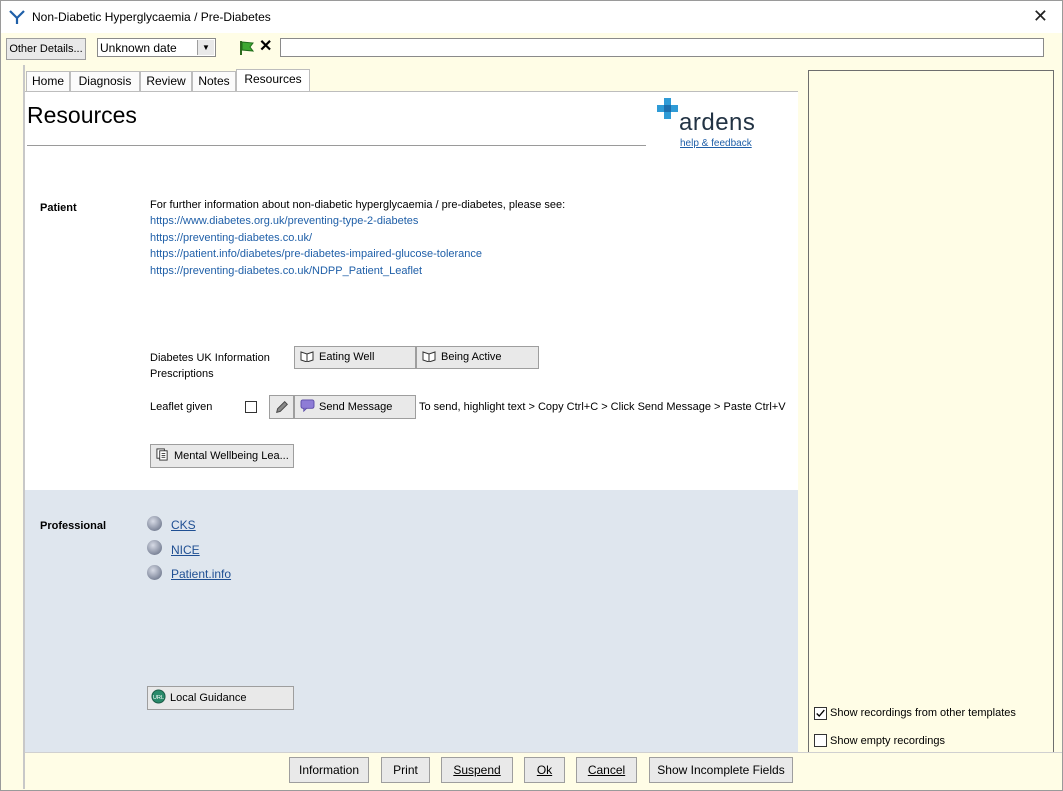 The height and width of the screenshot is (791, 1063). I want to click on send-message-label: Send Message, so click(356, 407).